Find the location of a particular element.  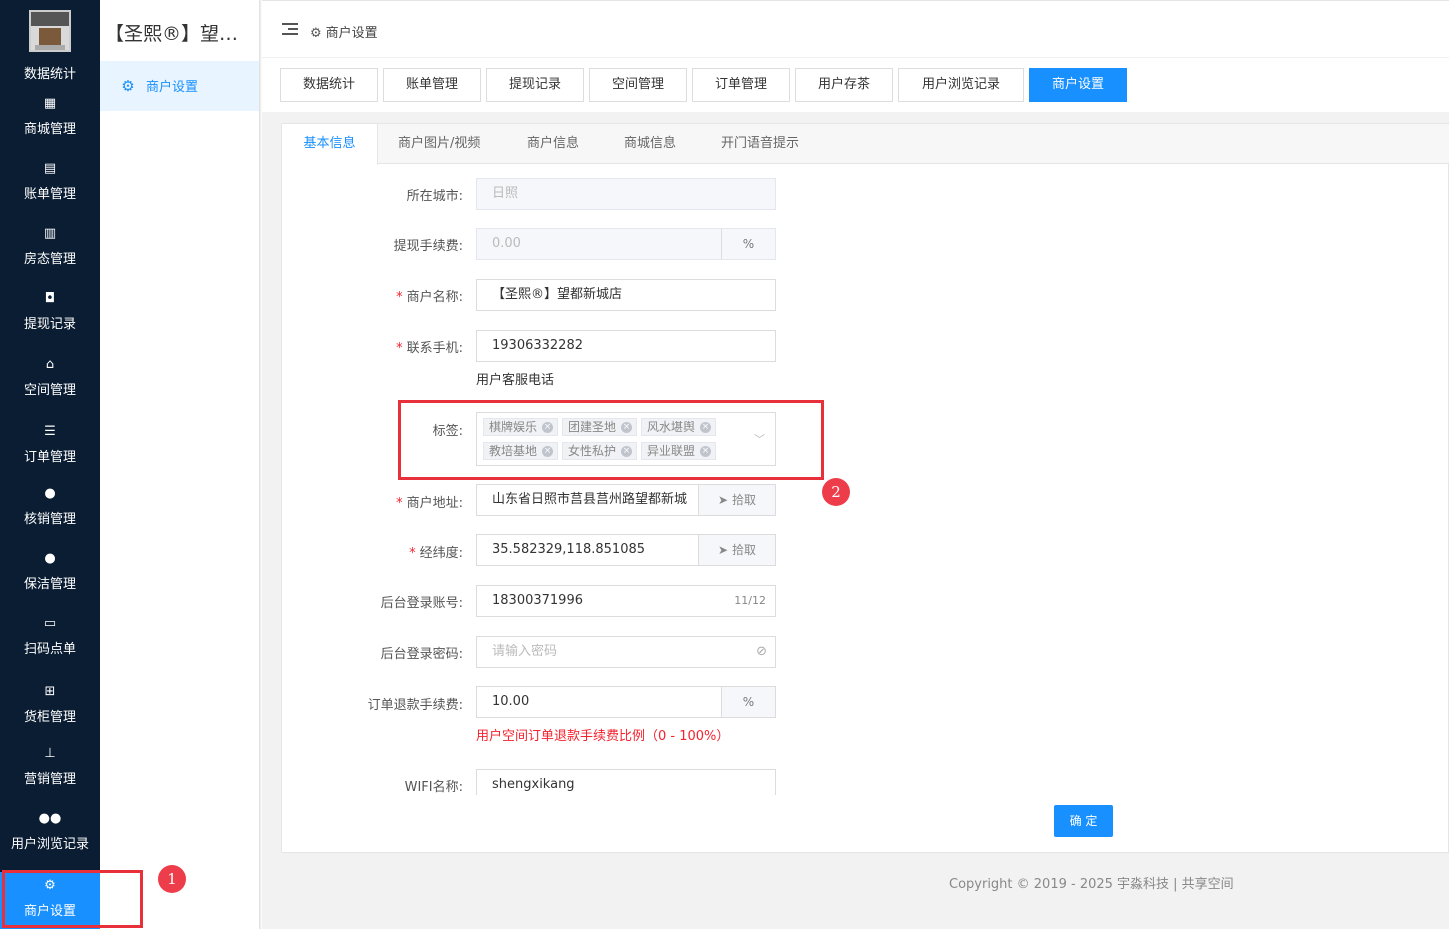

sidebar-item-mall: ▦ 商城管理 is located at coordinates (50, 116).